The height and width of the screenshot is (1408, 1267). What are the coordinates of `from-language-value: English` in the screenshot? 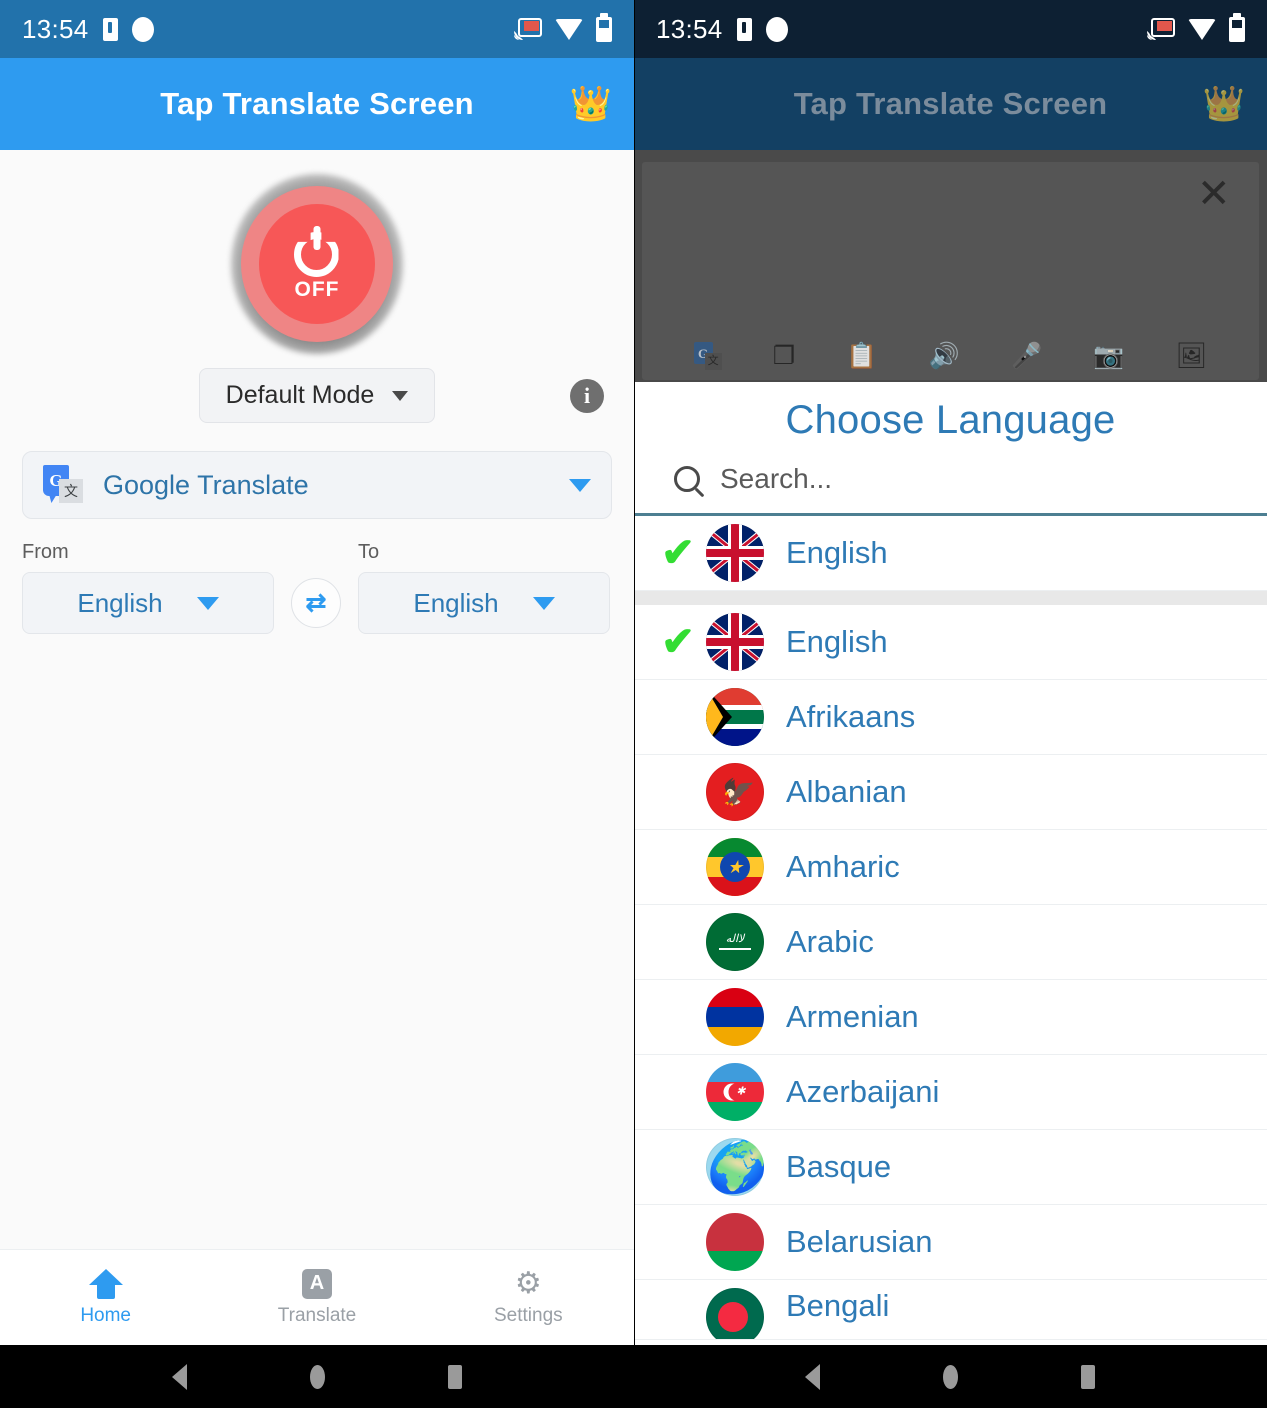 It's located at (120, 602).